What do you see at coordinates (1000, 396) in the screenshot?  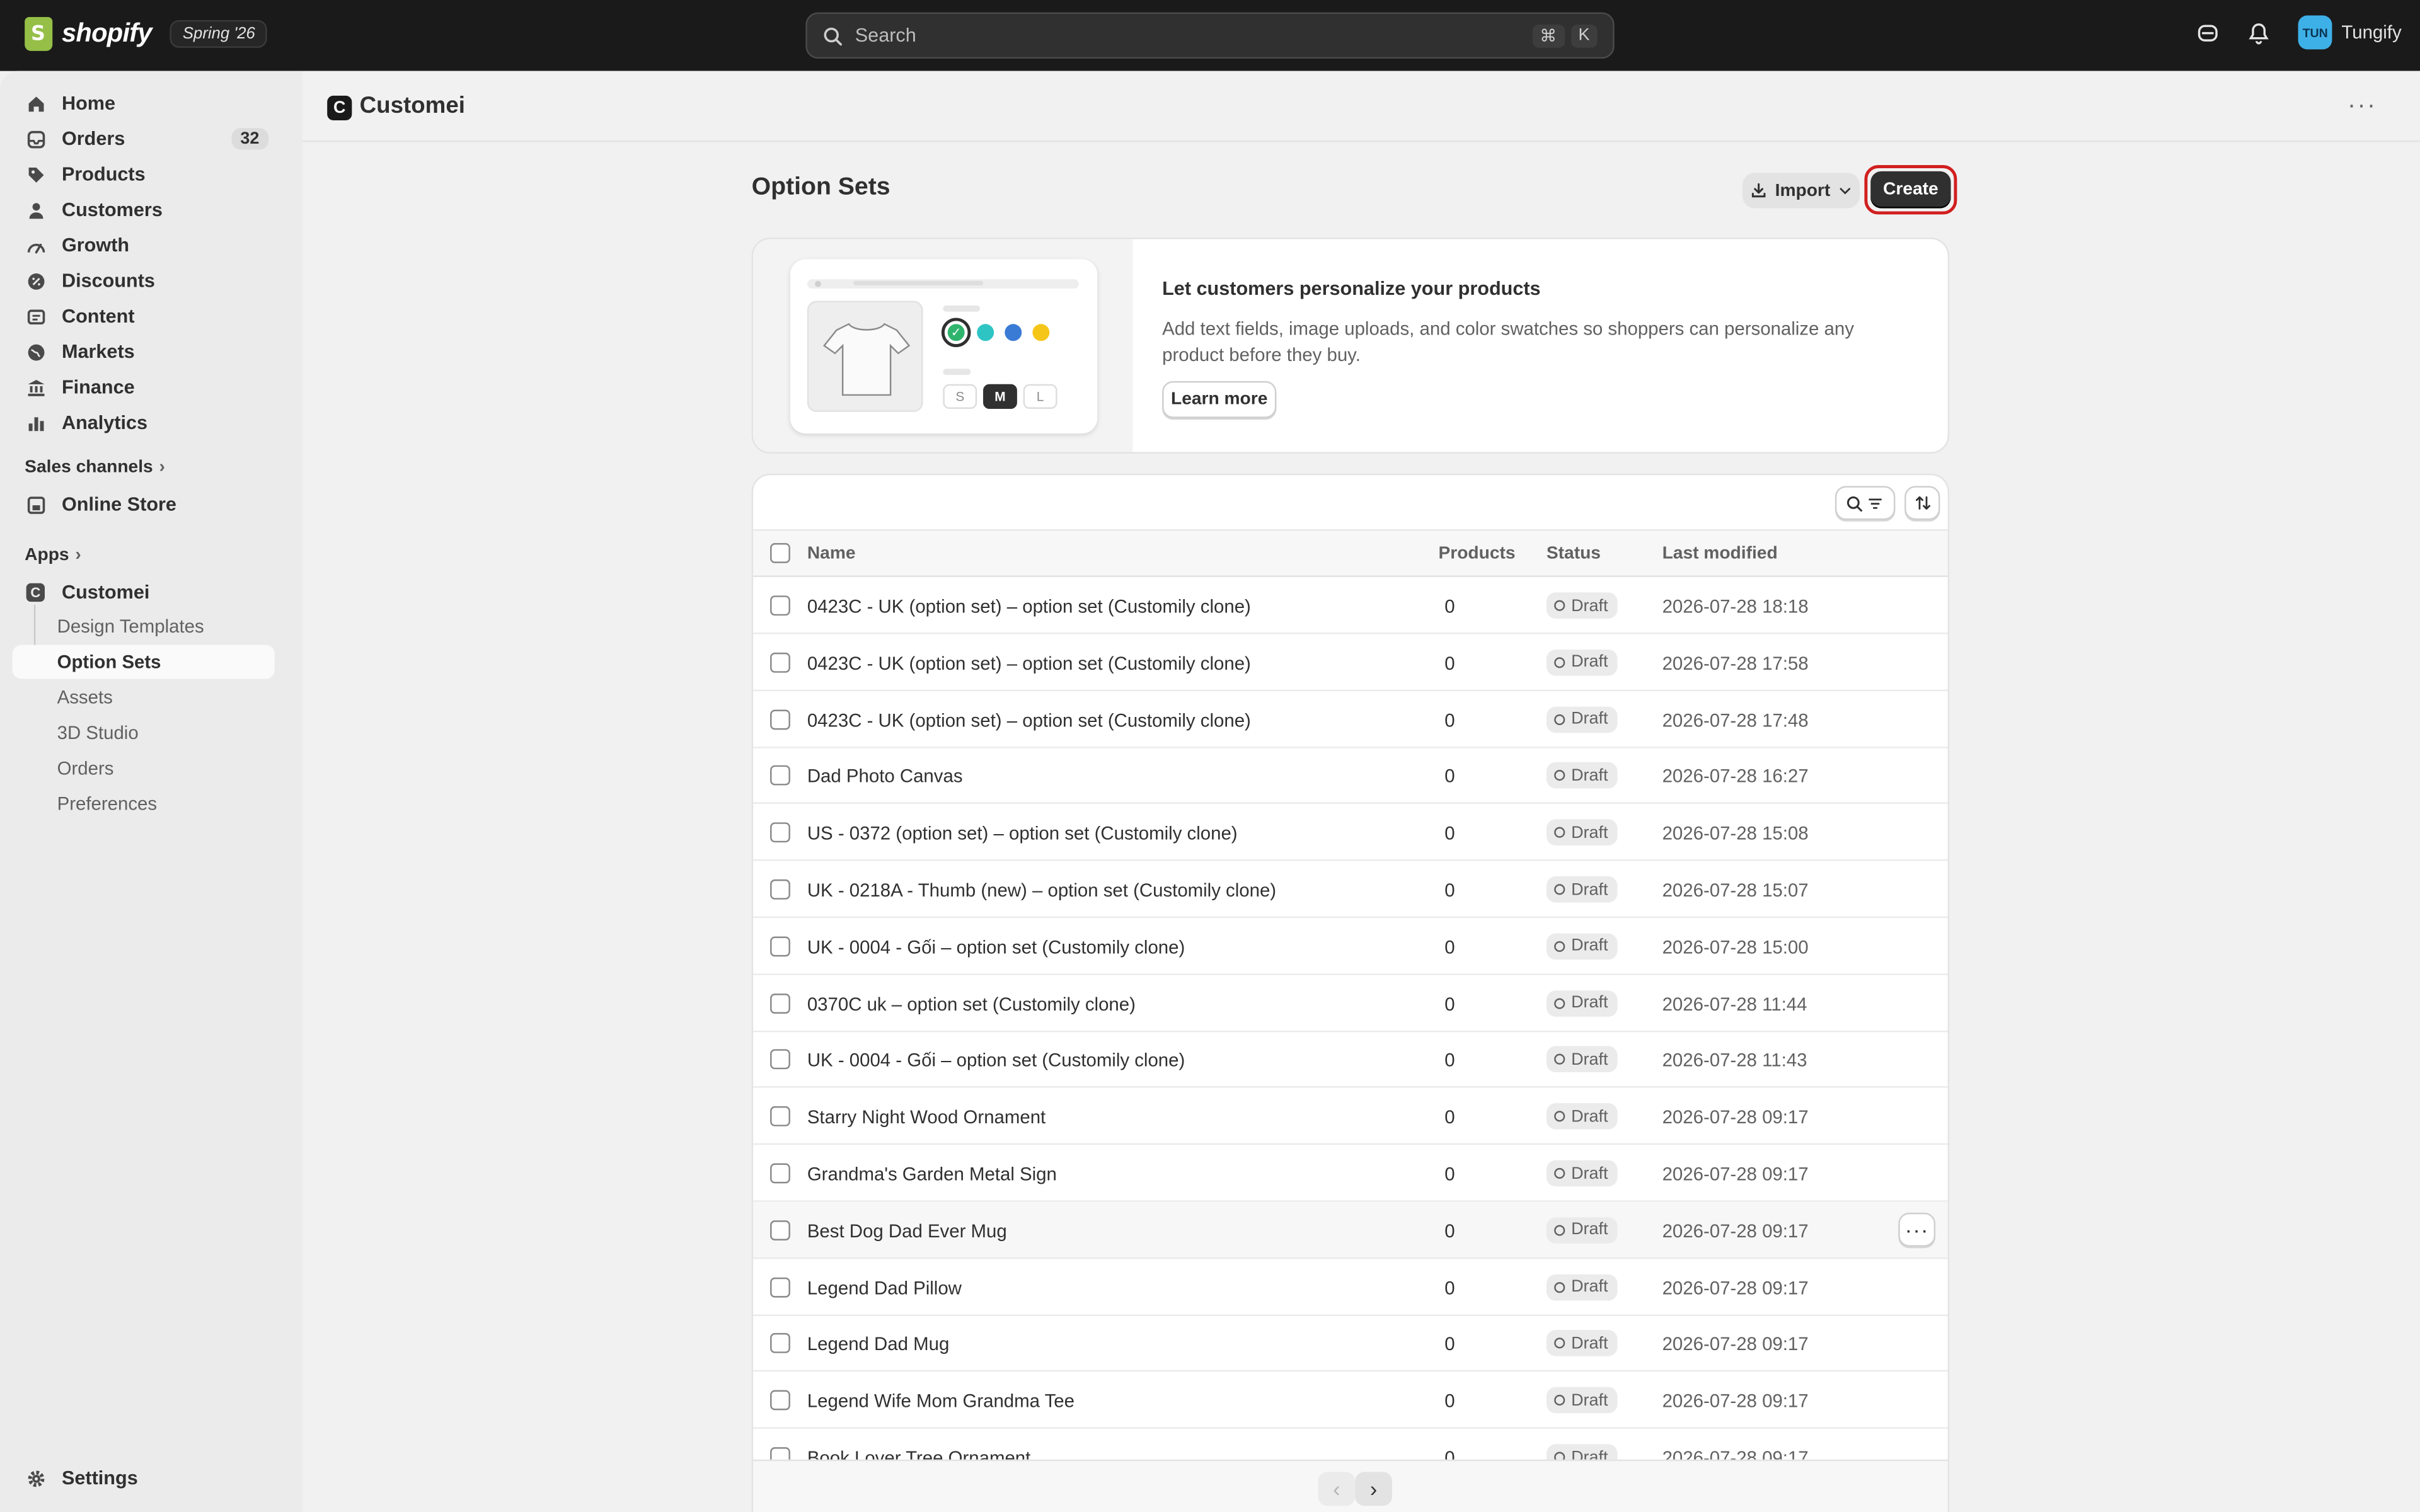 I see `size-option-m: M` at bounding box center [1000, 396].